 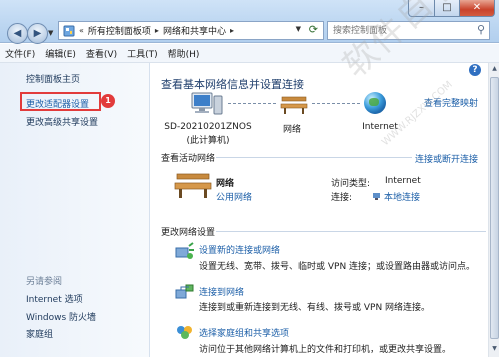 I want to click on address-bar: « 所有控制面板项 ▸ 网络和共享中心 ▸ ▼ ⟳, so click(x=191, y=30).